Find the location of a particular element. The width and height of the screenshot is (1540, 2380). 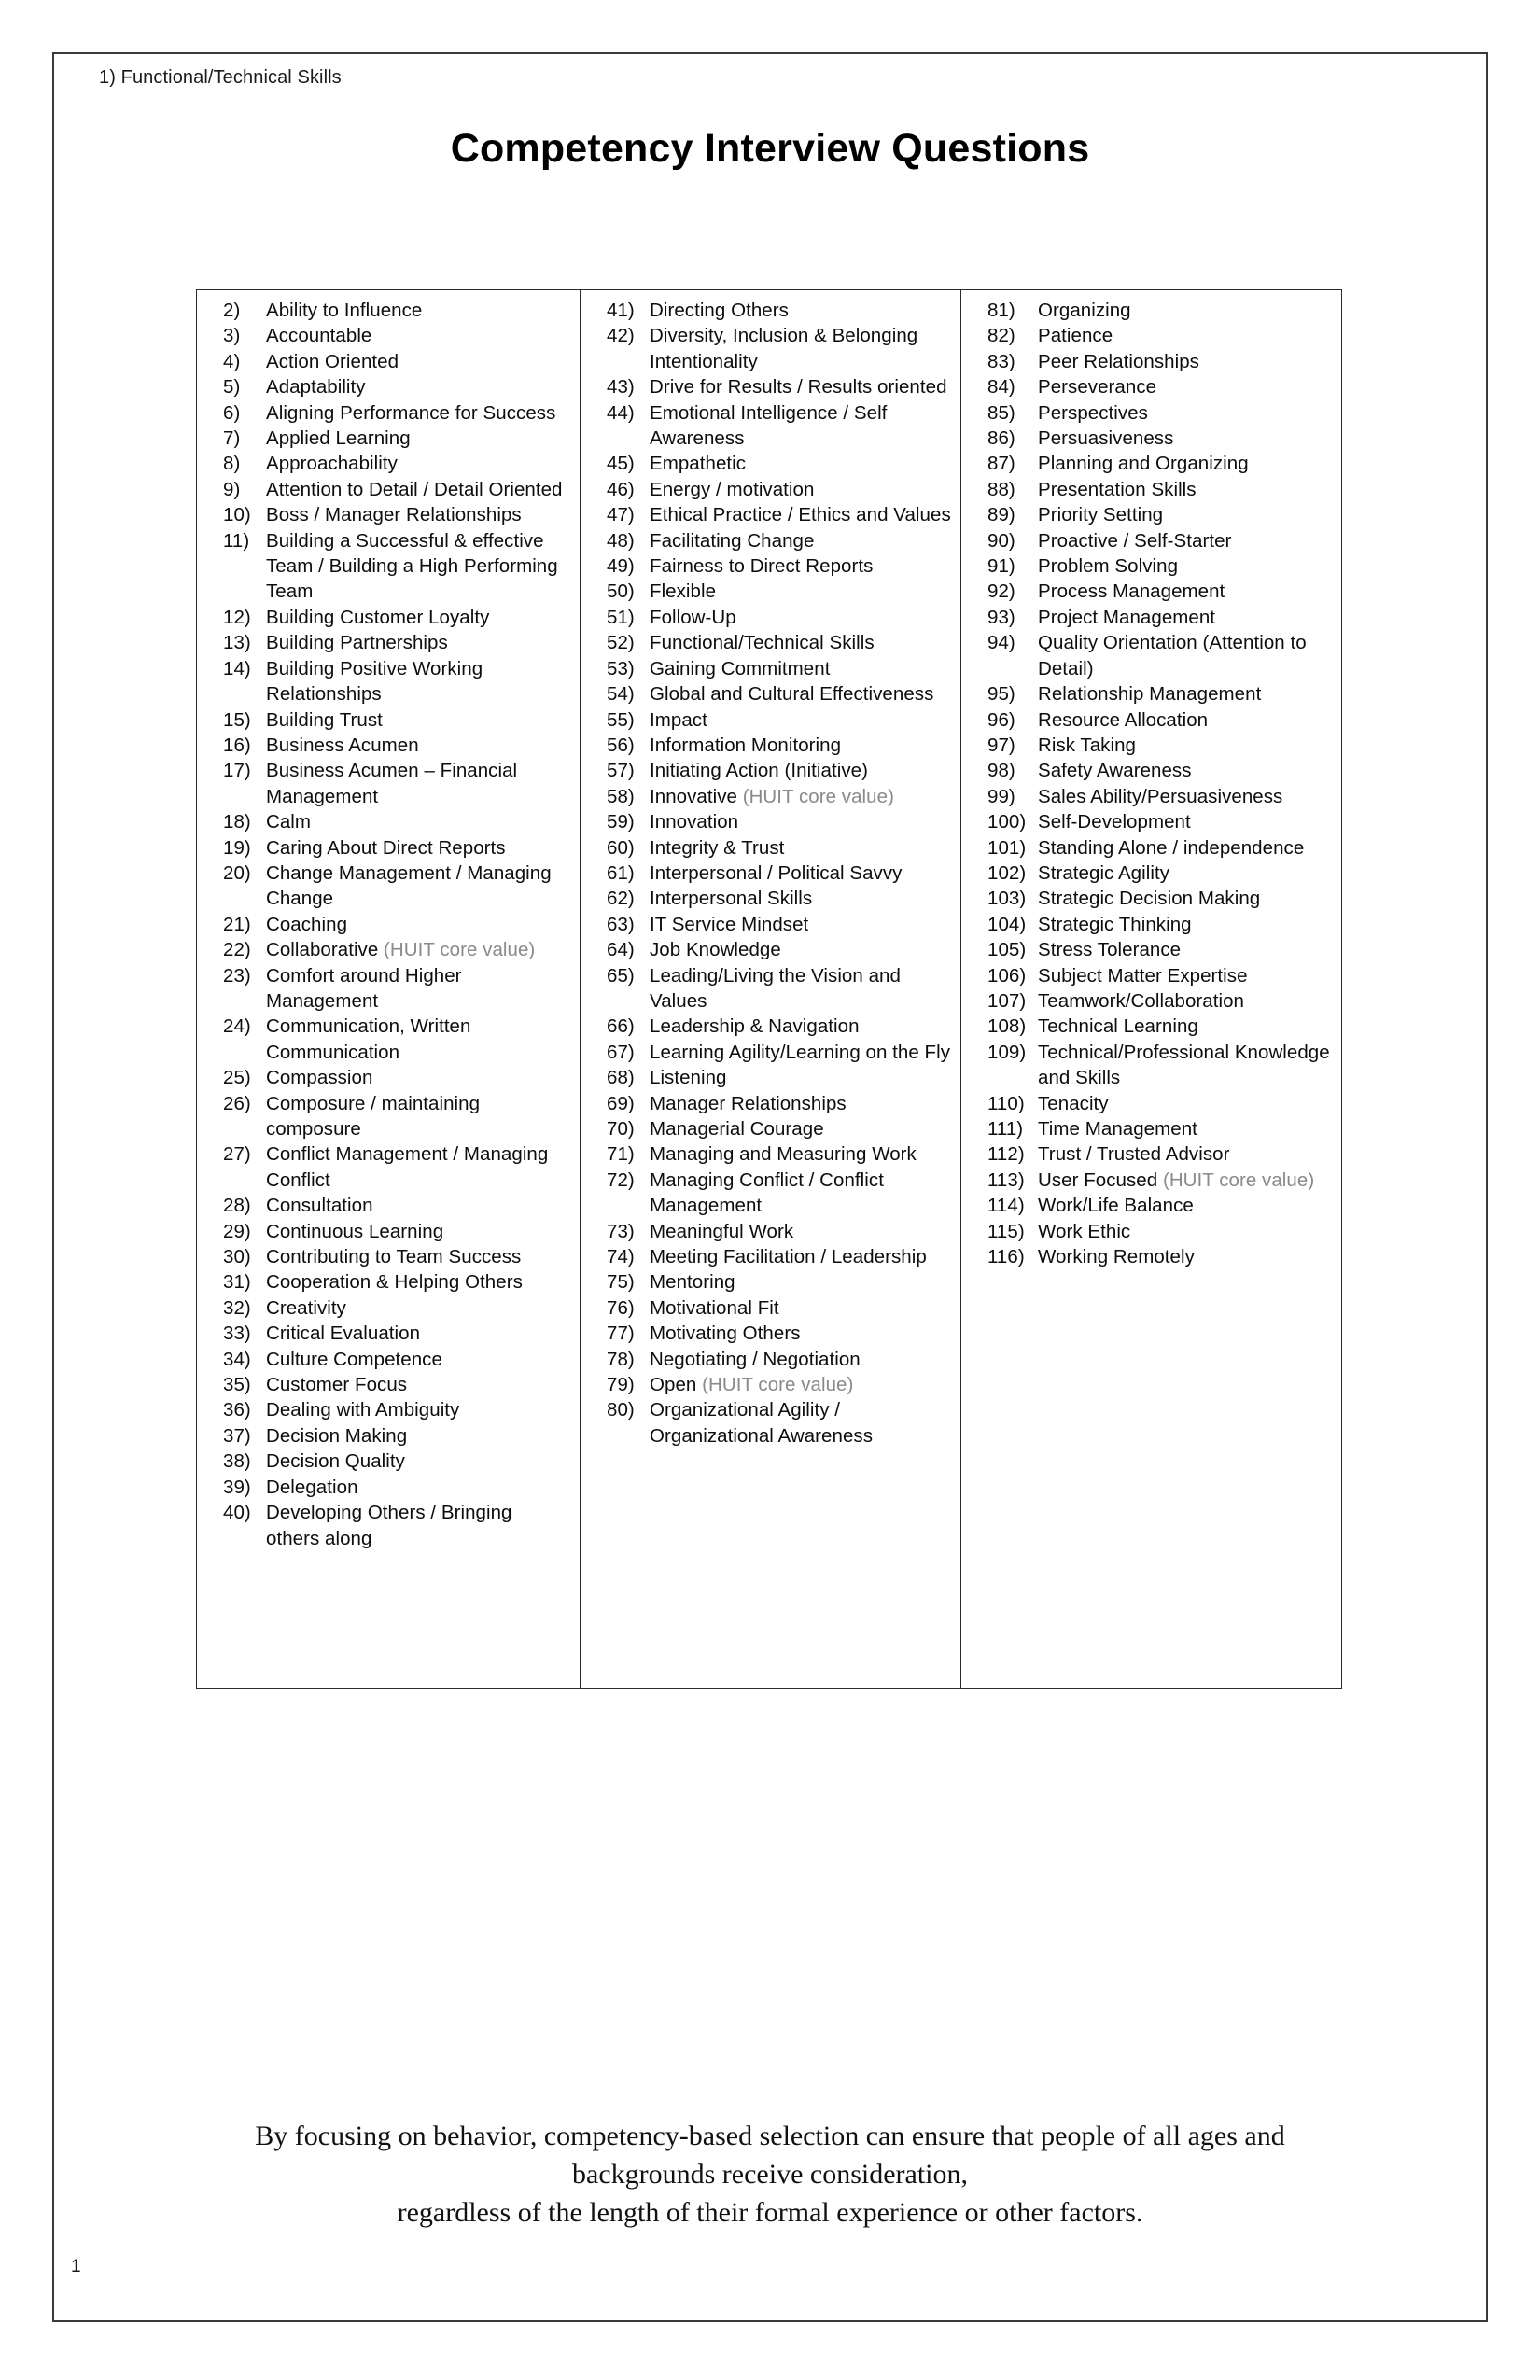

competency-item-number: 75) is located at coordinates (621, 1282).